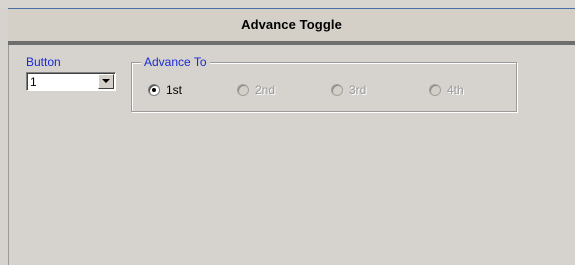  What do you see at coordinates (358, 90) in the screenshot?
I see `radio-label-3rd: 3rd` at bounding box center [358, 90].